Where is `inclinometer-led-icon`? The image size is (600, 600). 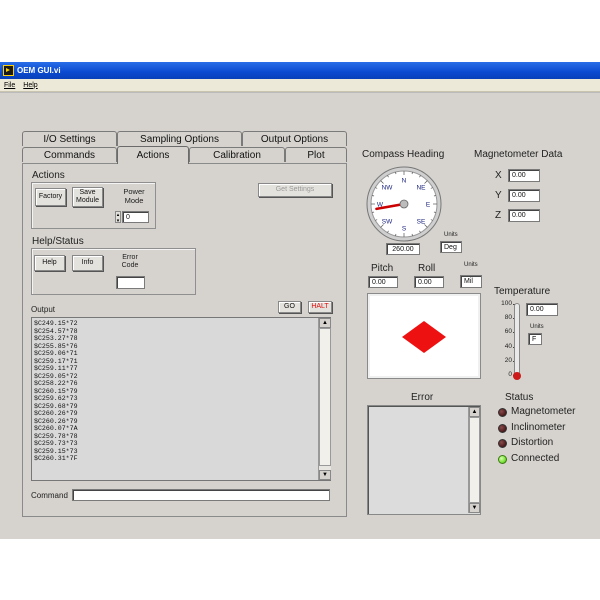
inclinometer-led-icon is located at coordinates (502, 428).